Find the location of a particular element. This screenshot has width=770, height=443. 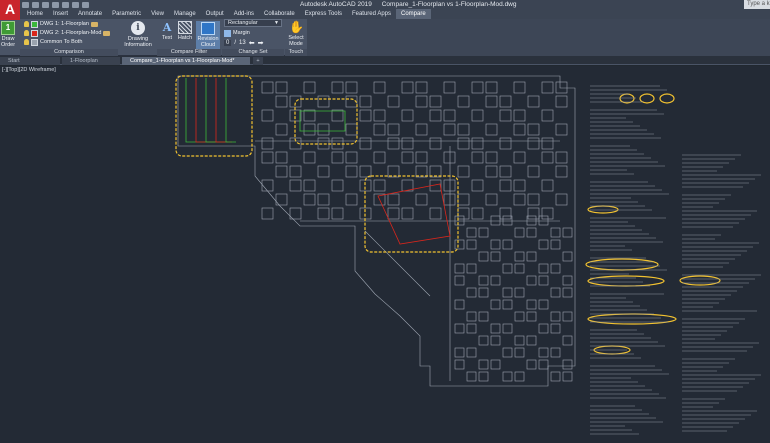

doc-tab-compare: Compare_1-Floorplan vs 1-Floorplan-Mod* is located at coordinates (186, 61).